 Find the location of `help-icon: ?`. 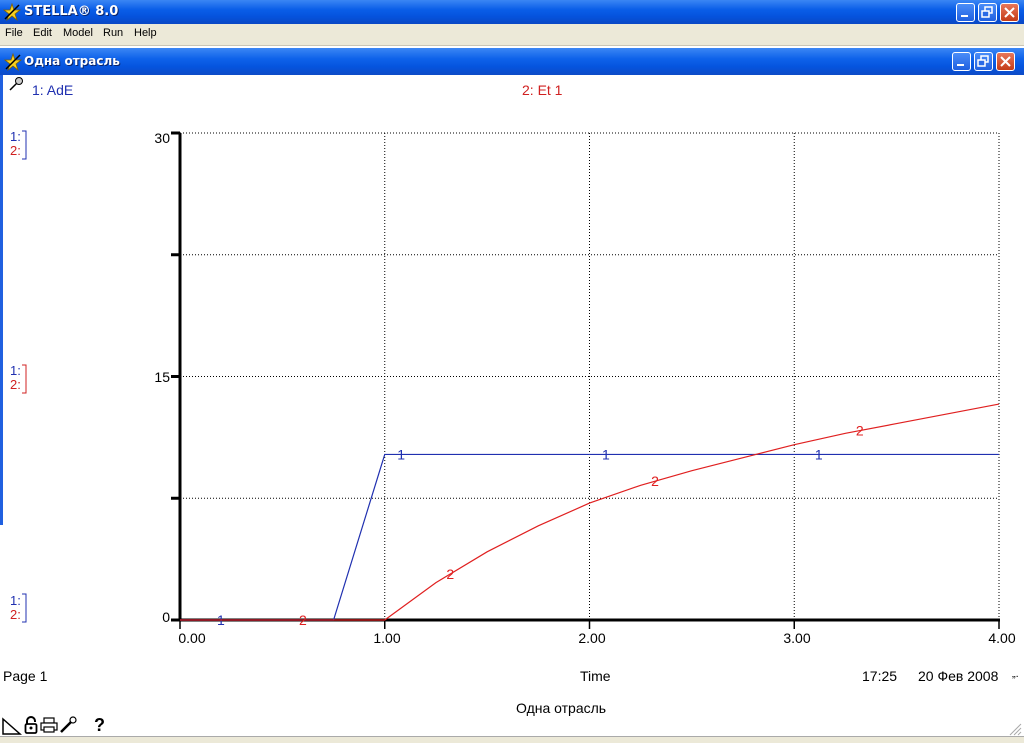

help-icon: ? is located at coordinates (99, 725).